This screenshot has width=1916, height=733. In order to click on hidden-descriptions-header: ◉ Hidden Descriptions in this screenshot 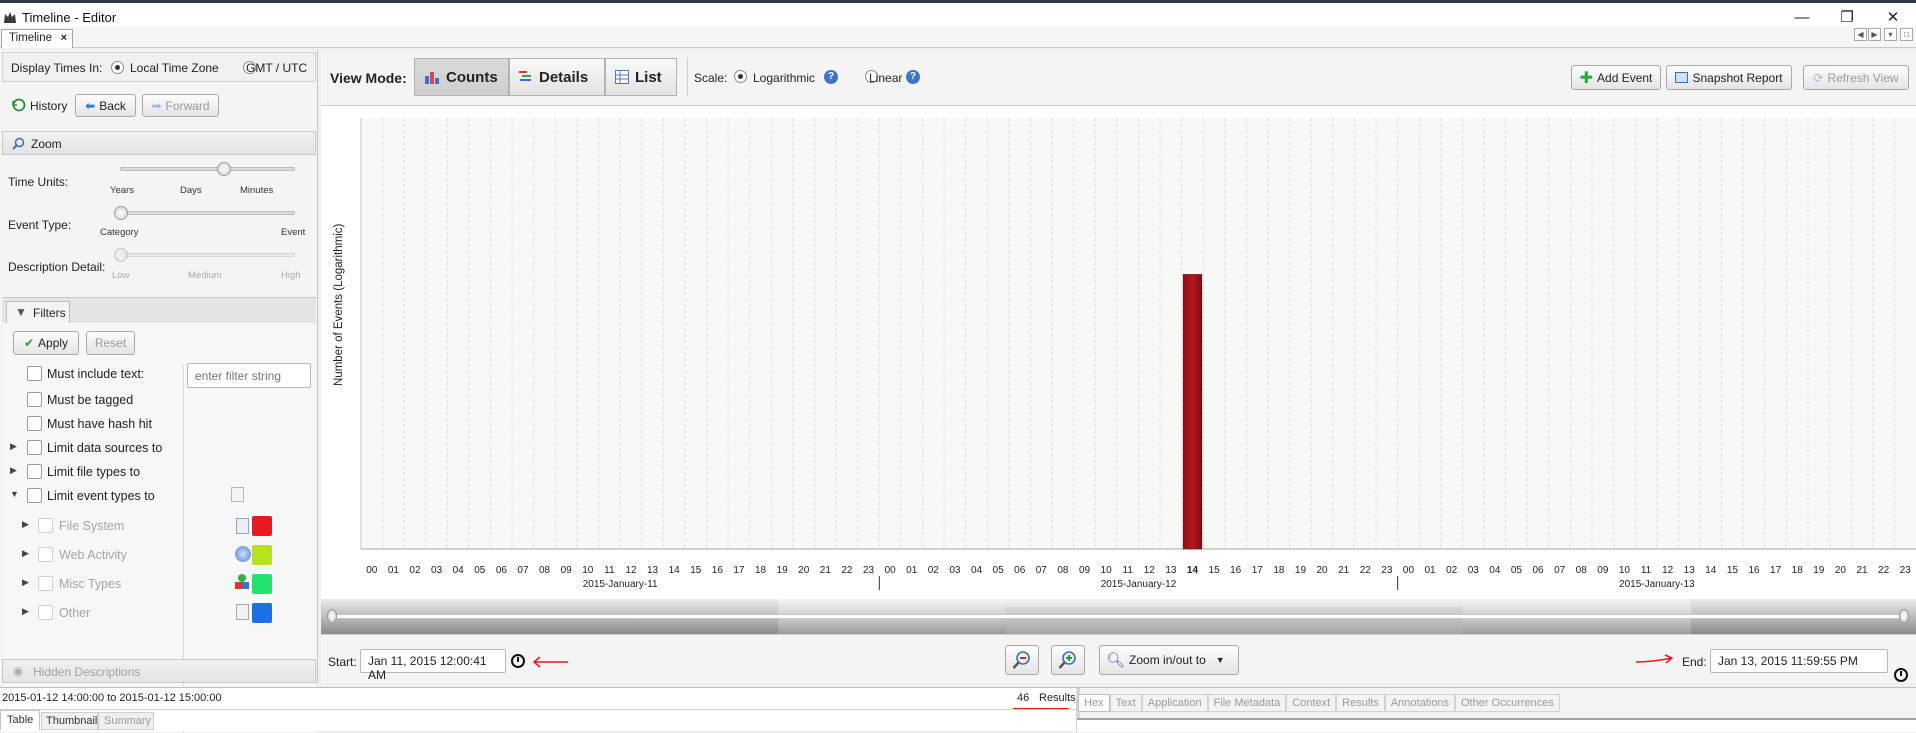, I will do `click(159, 671)`.